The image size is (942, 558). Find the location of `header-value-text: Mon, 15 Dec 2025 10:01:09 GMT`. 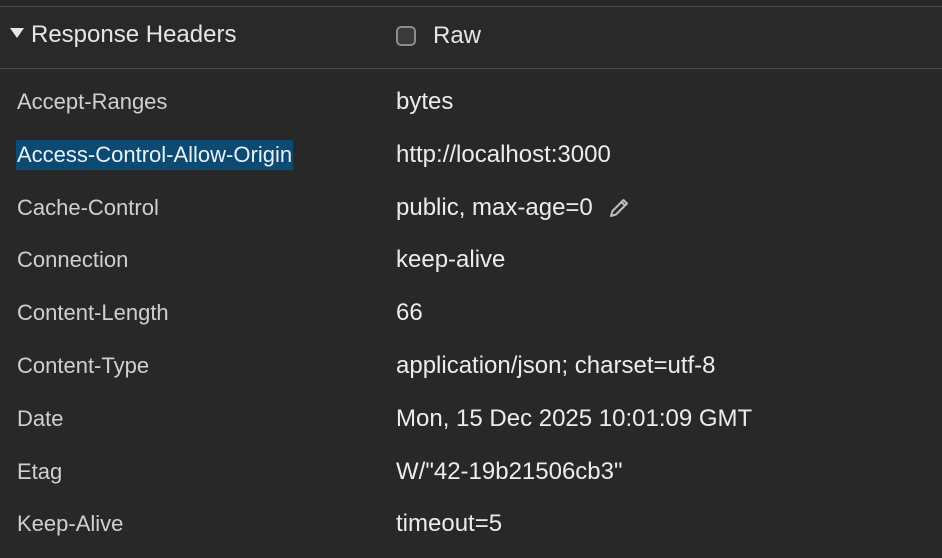

header-value-text: Mon, 15 Dec 2025 10:01:09 GMT is located at coordinates (574, 418).